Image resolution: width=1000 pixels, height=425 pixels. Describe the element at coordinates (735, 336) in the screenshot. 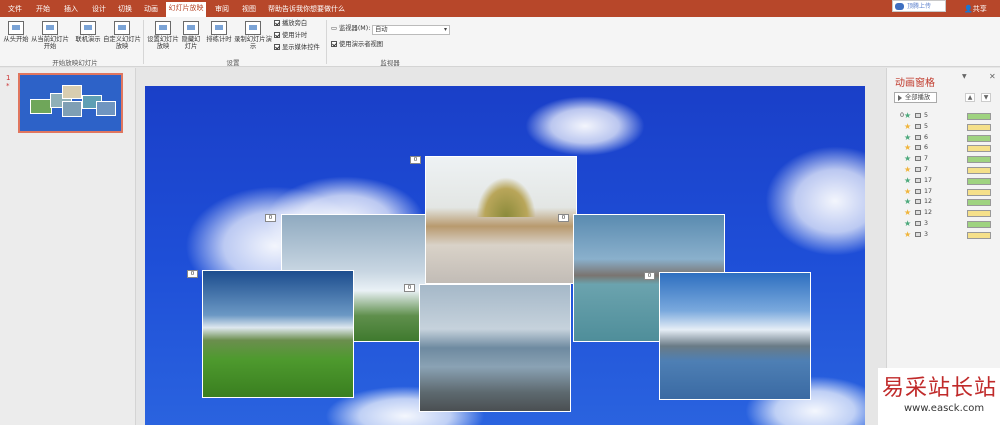

I see `photo-cloud-lake` at that location.